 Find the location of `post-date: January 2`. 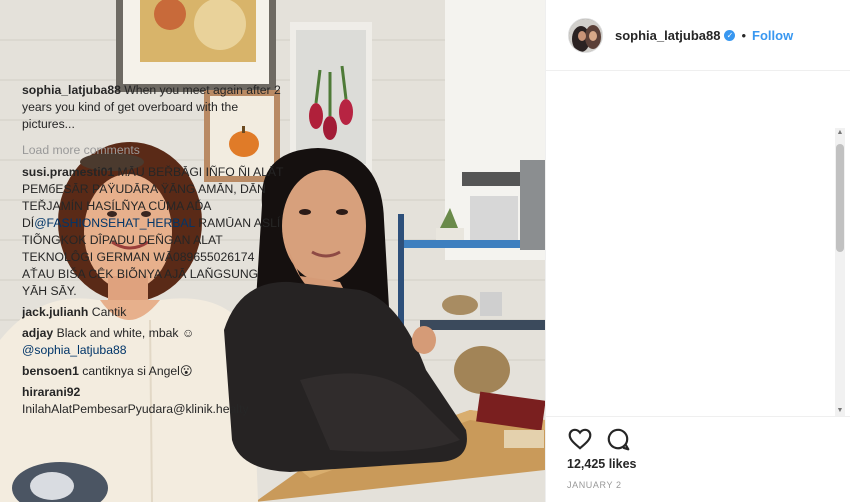

post-date: January 2 is located at coordinates (697, 485).